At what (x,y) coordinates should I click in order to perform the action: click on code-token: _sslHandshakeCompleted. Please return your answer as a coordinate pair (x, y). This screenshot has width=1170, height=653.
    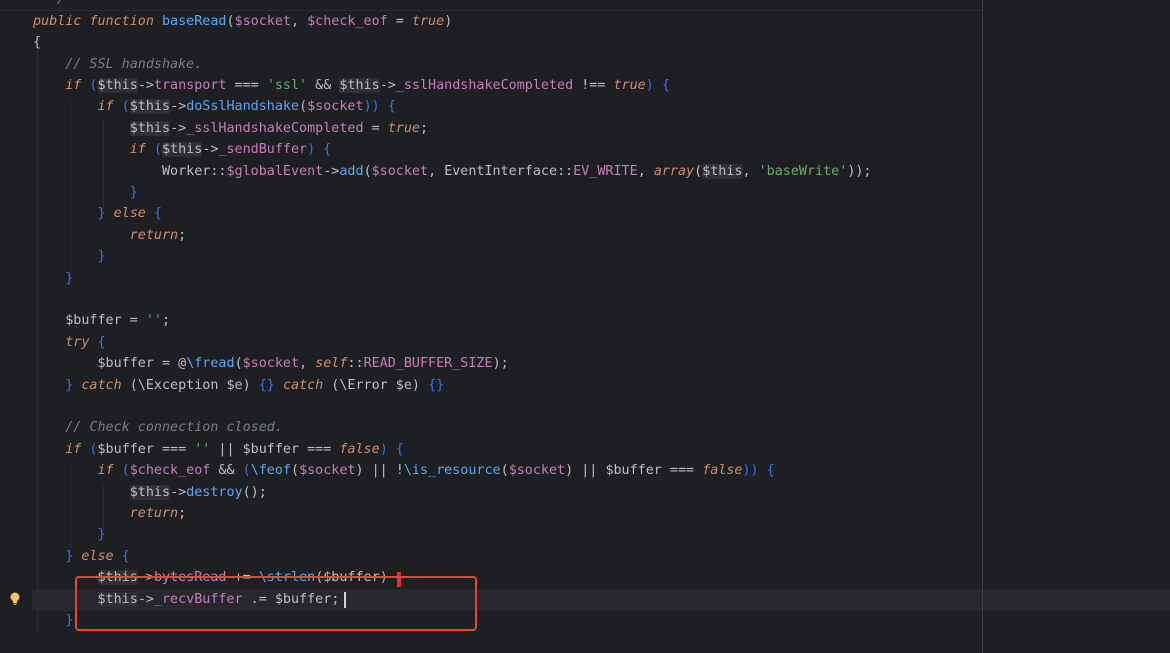
    Looking at the image, I should click on (484, 85).